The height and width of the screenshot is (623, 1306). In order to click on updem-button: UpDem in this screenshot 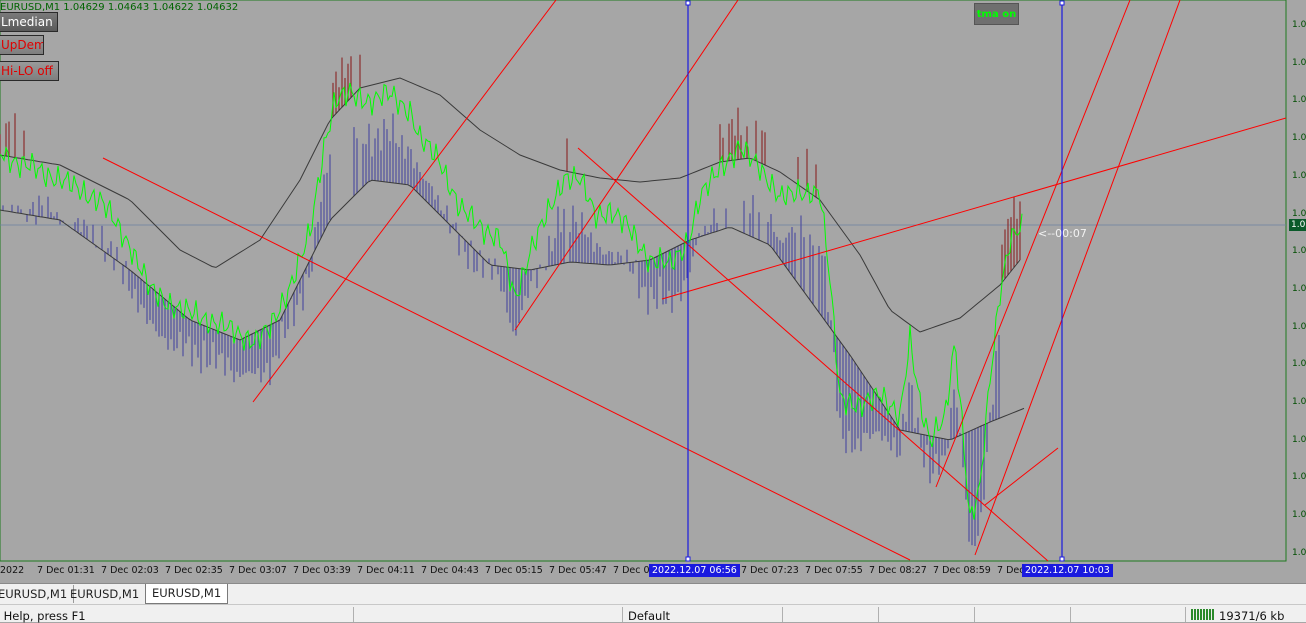, I will do `click(22, 45)`.